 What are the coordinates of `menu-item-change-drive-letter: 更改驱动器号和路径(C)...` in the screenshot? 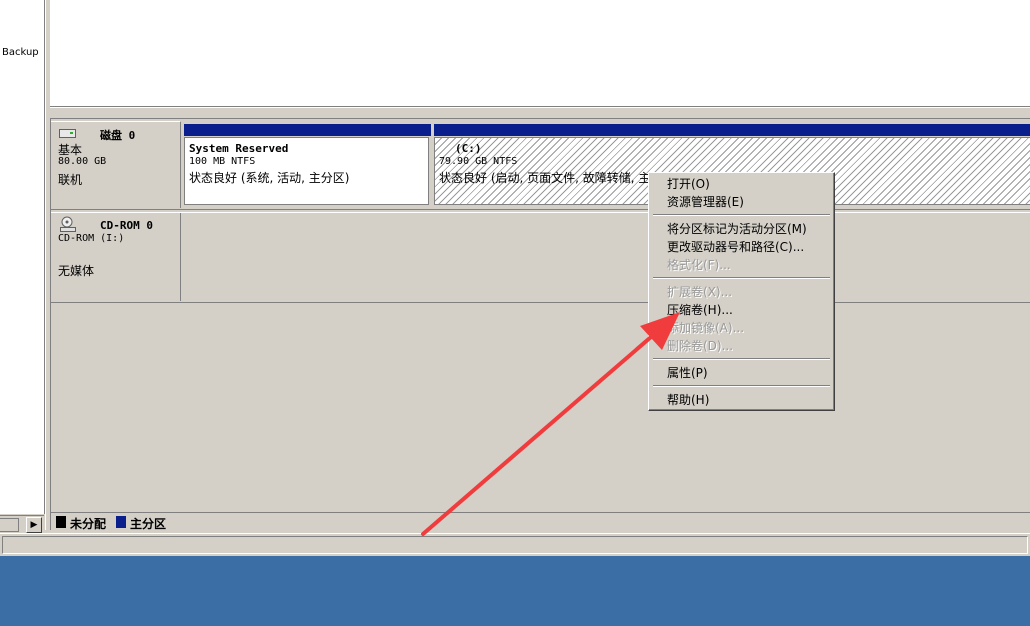 It's located at (735, 247).